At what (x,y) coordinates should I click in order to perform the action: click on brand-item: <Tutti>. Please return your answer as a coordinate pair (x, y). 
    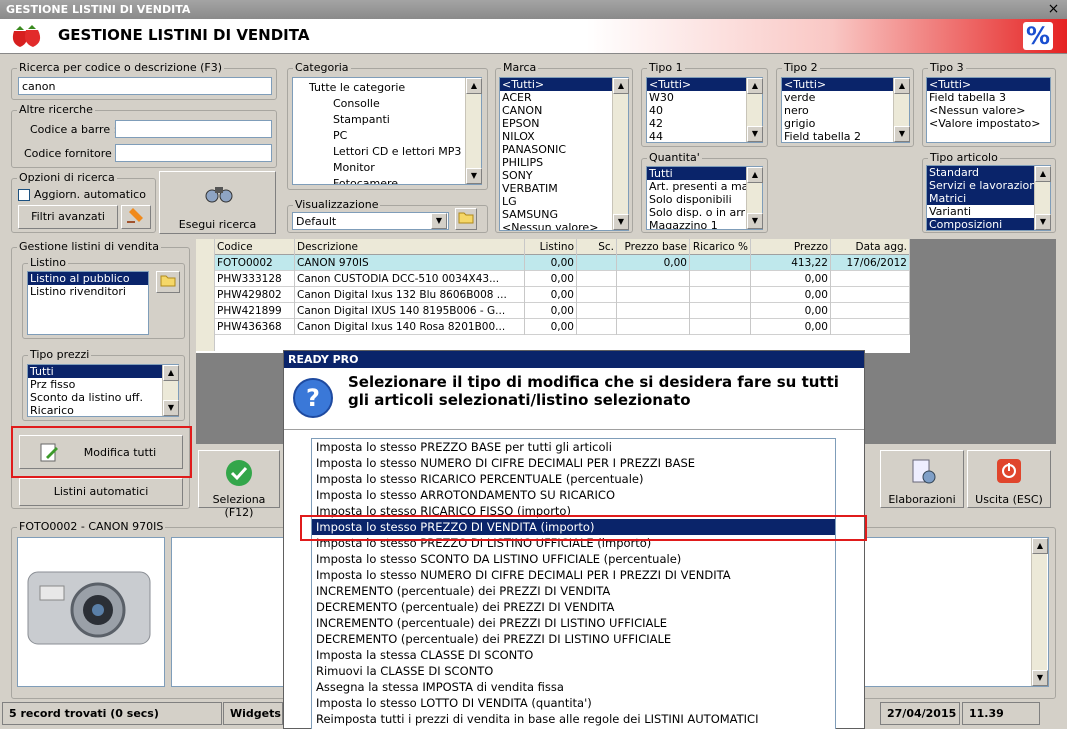
    Looking at the image, I should click on (564, 84).